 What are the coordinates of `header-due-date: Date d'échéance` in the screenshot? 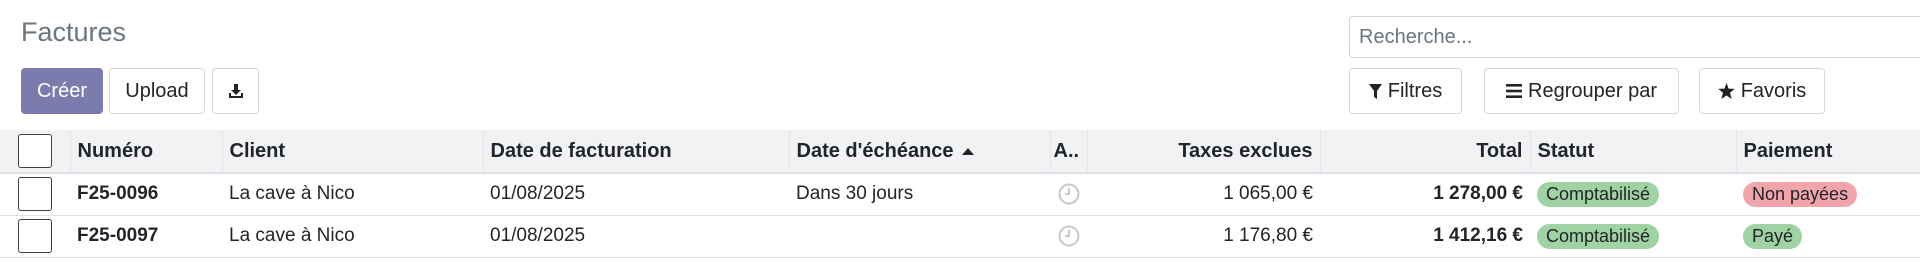 It's located at (920, 151).